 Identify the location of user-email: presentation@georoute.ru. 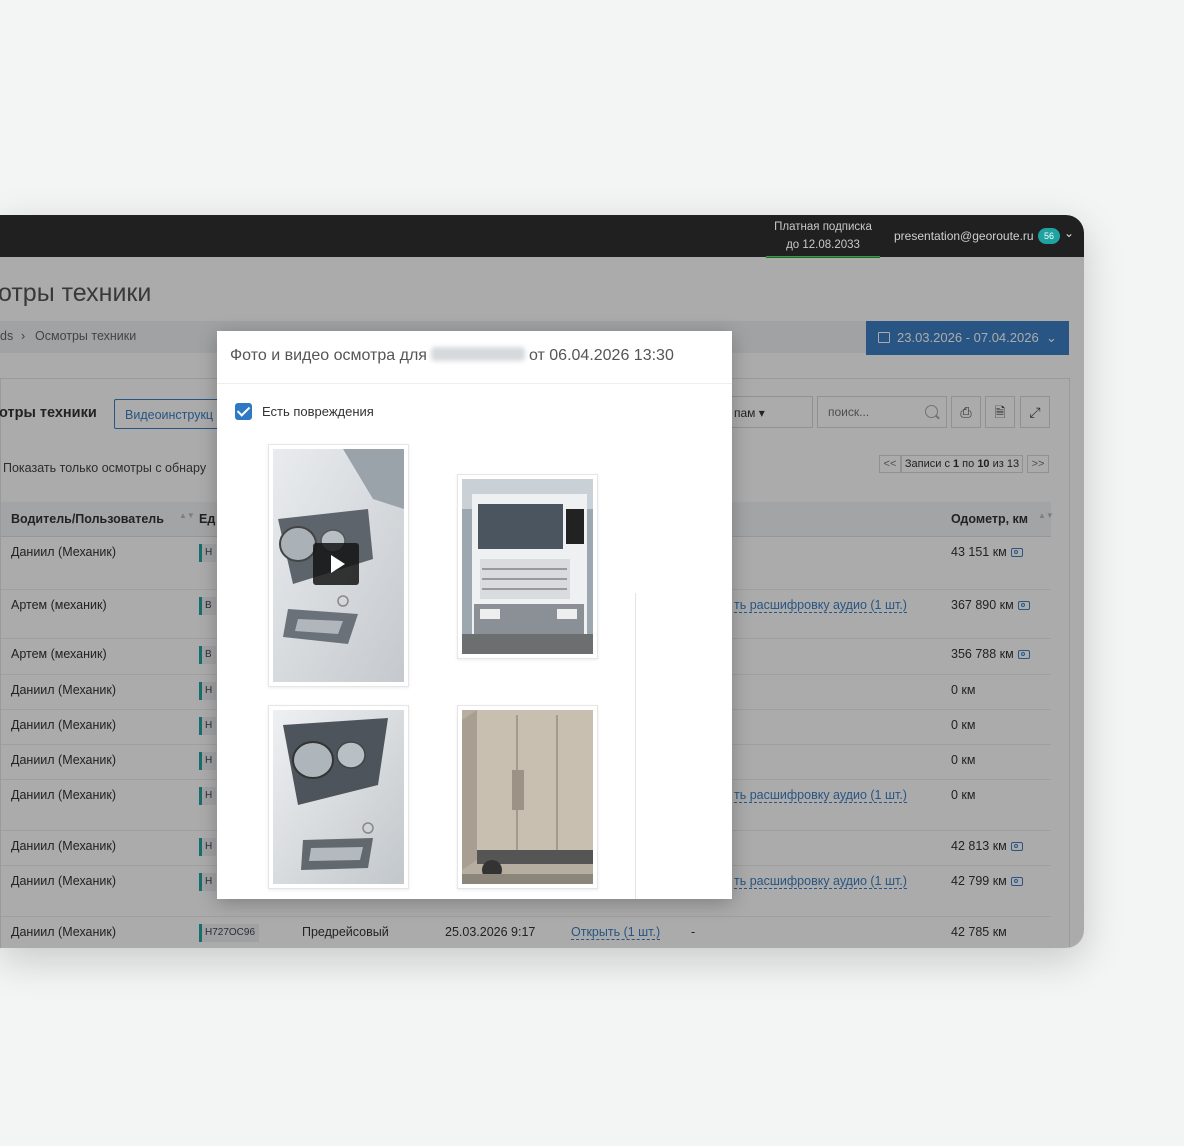
(964, 236).